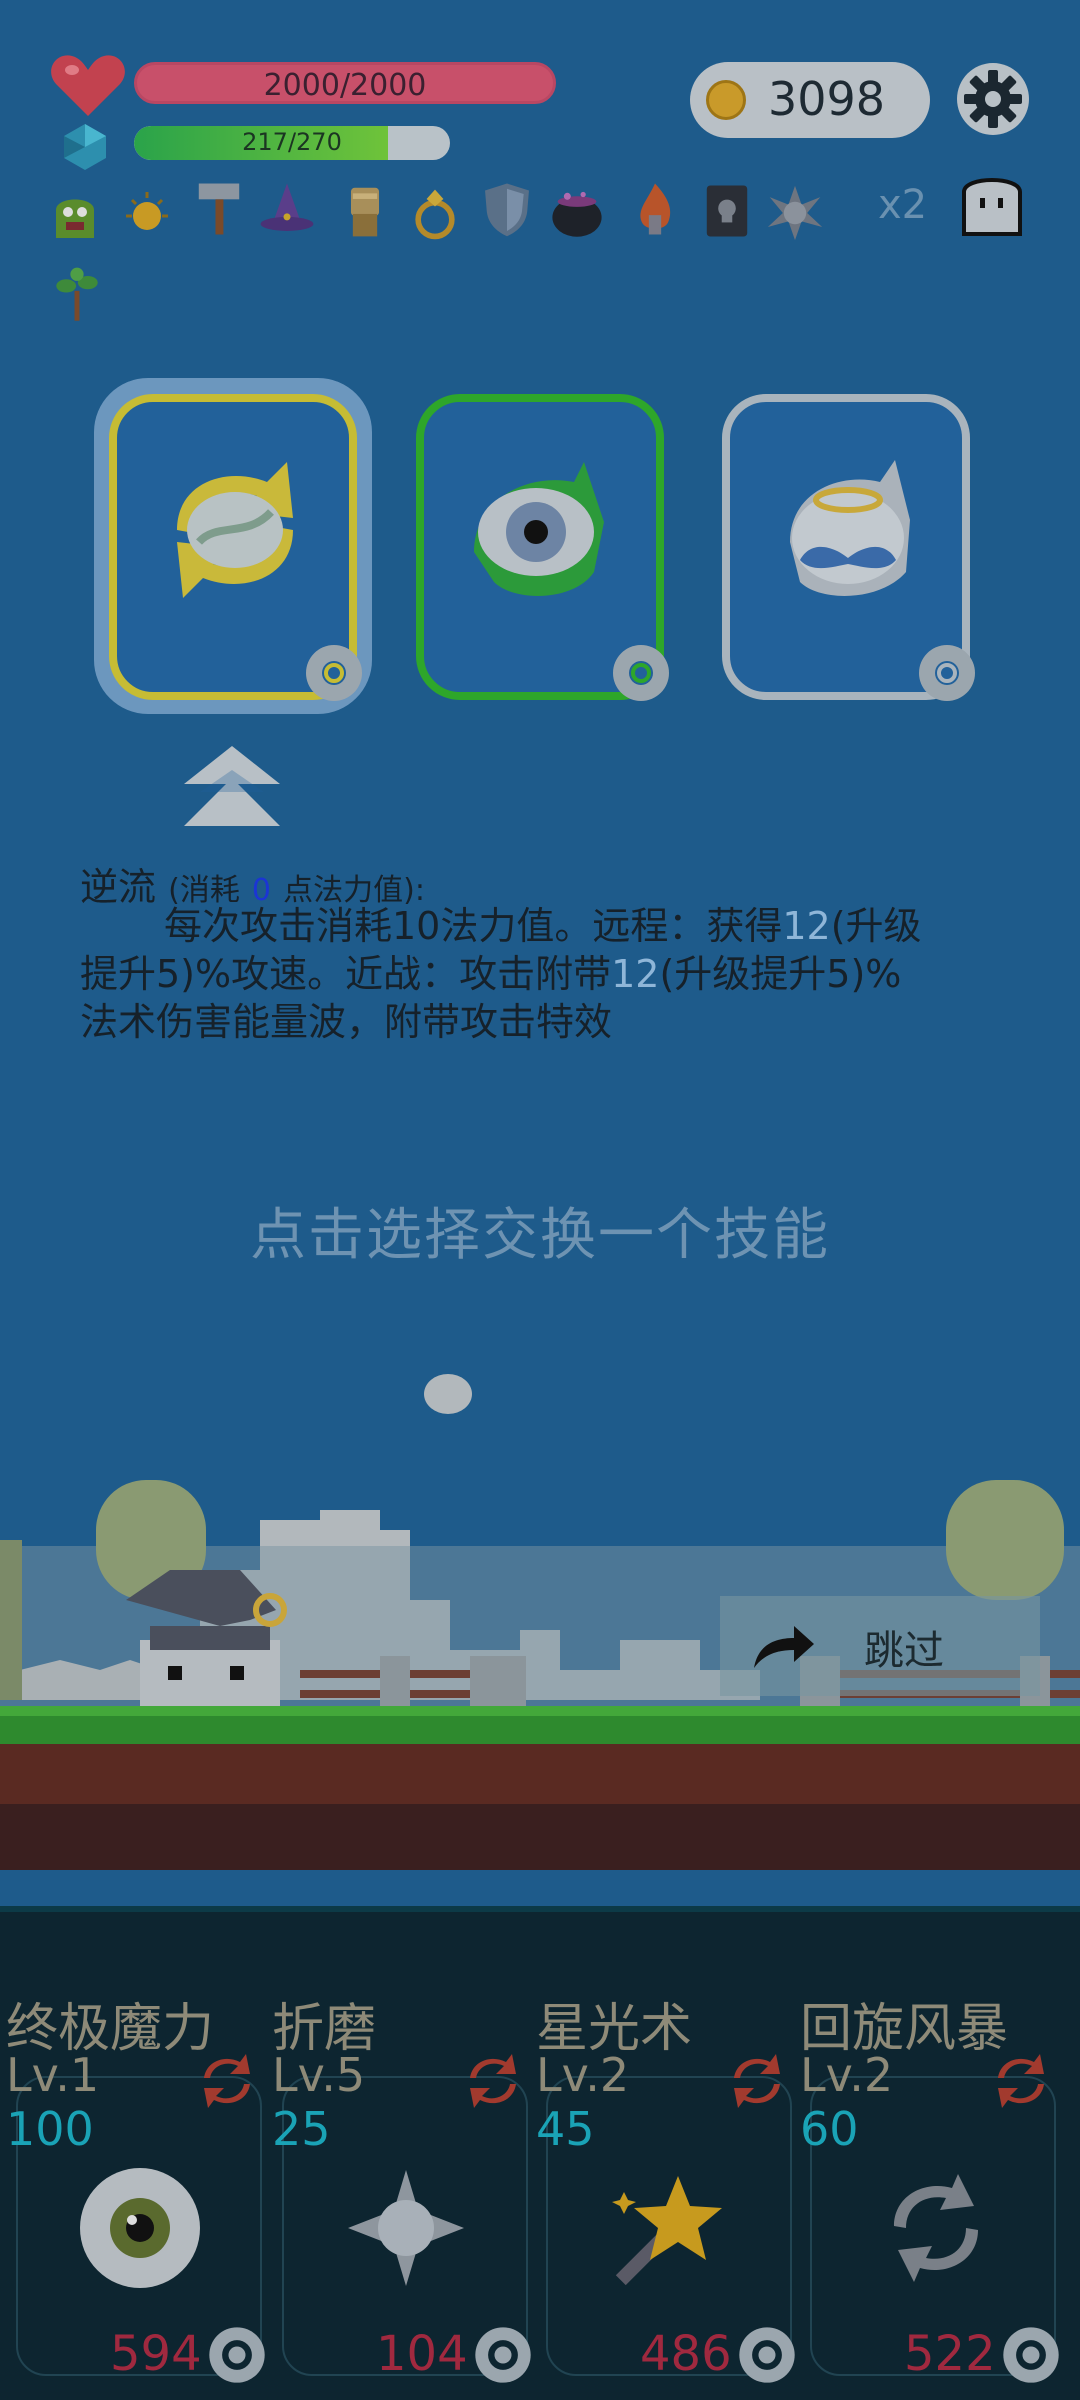 The width and height of the screenshot is (1080, 2400). What do you see at coordinates (346, 1022) in the screenshot?
I see `desc-line3: 法术伤害能量波，附带攻击特效` at bounding box center [346, 1022].